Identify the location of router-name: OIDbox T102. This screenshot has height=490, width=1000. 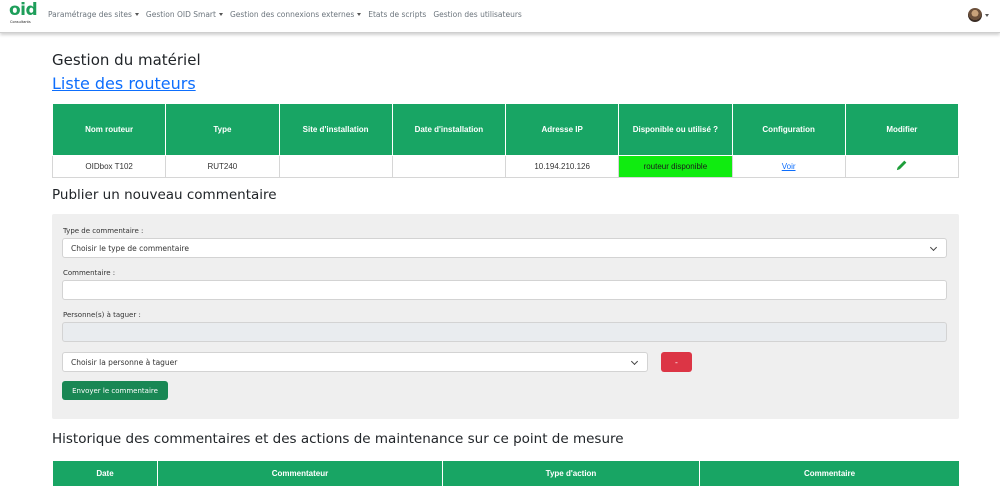
(109, 166).